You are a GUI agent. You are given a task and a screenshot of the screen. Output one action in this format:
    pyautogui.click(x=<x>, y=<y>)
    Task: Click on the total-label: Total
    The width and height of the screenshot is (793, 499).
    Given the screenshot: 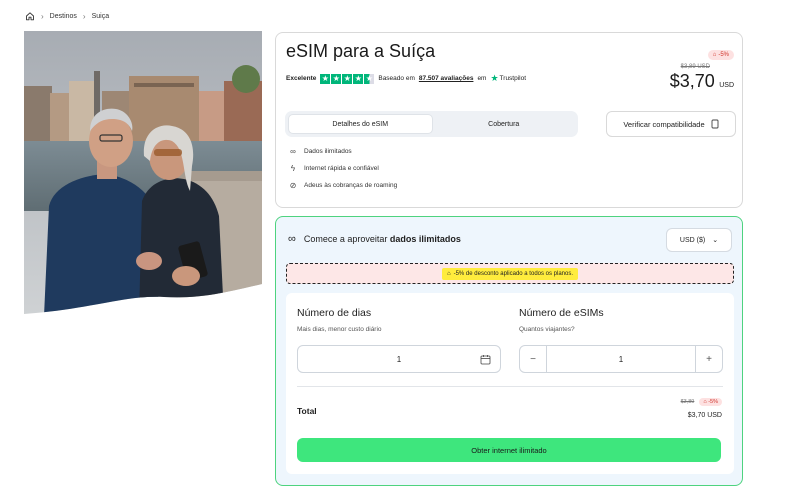 What is the action you would take?
    pyautogui.click(x=307, y=411)
    